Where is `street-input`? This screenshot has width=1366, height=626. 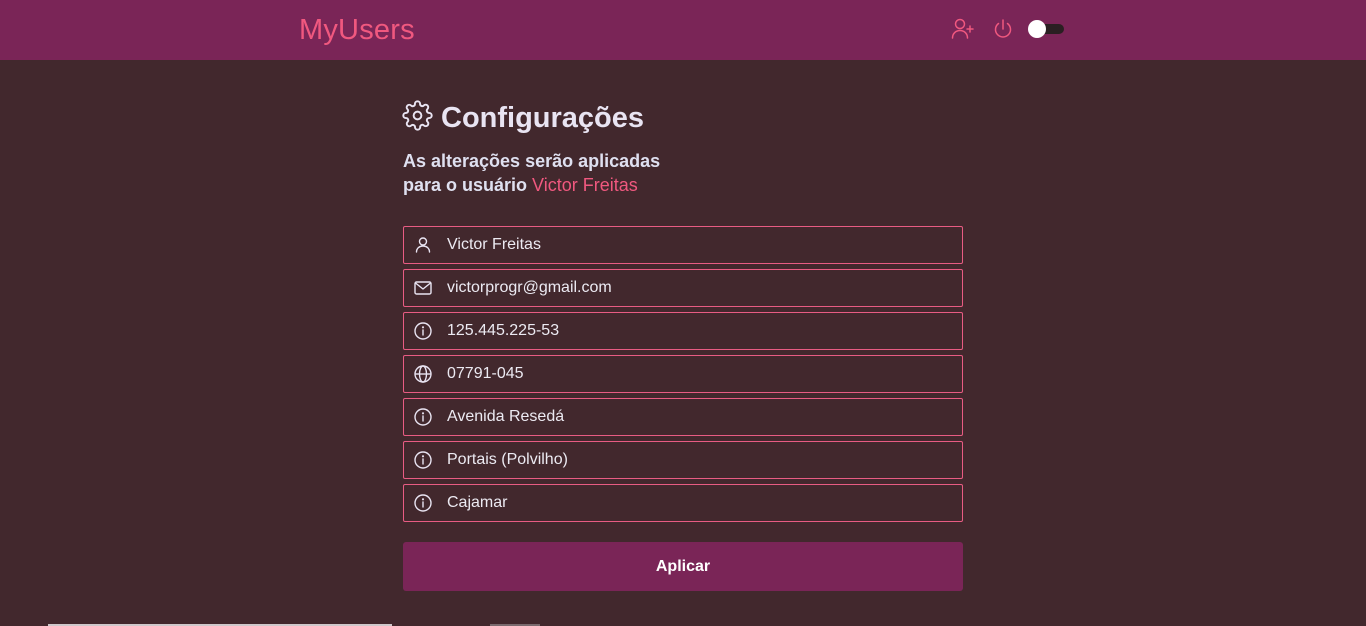 street-input is located at coordinates (699, 417).